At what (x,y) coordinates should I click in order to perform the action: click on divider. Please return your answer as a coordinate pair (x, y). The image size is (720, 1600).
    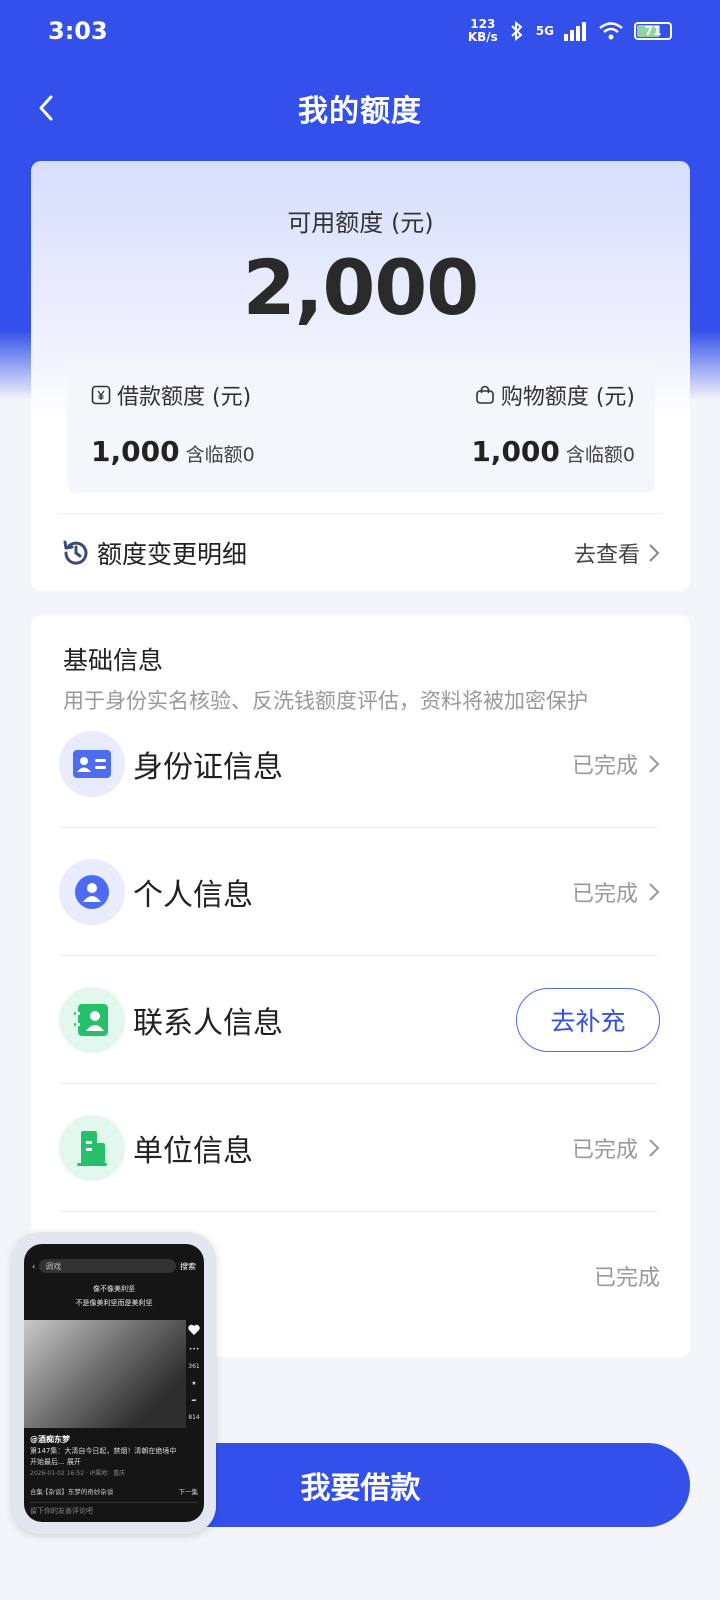
    Looking at the image, I should click on (360, 513).